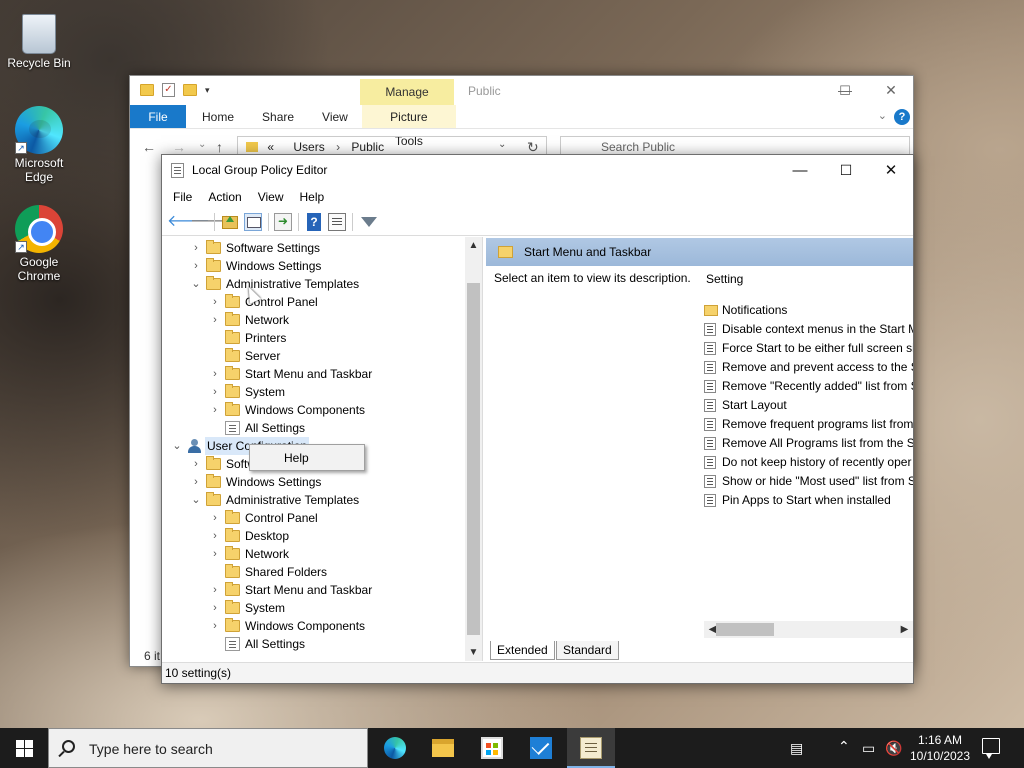 This screenshot has width=1024, height=768. Describe the element at coordinates (313, 572) in the screenshot. I see `tree-item: Shared Folders` at that location.